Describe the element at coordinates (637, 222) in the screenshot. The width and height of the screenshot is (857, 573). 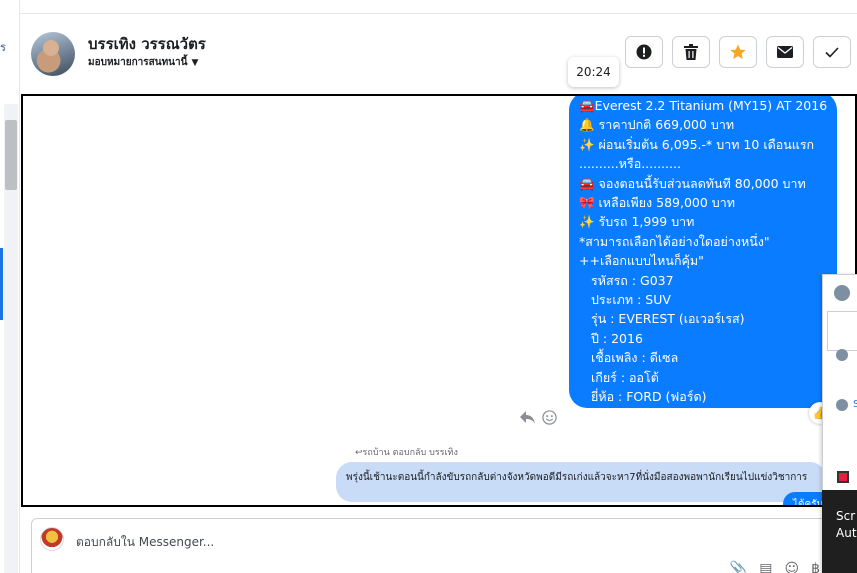
I see `message-line: ✨ รับรถ 1,999 บาท` at that location.